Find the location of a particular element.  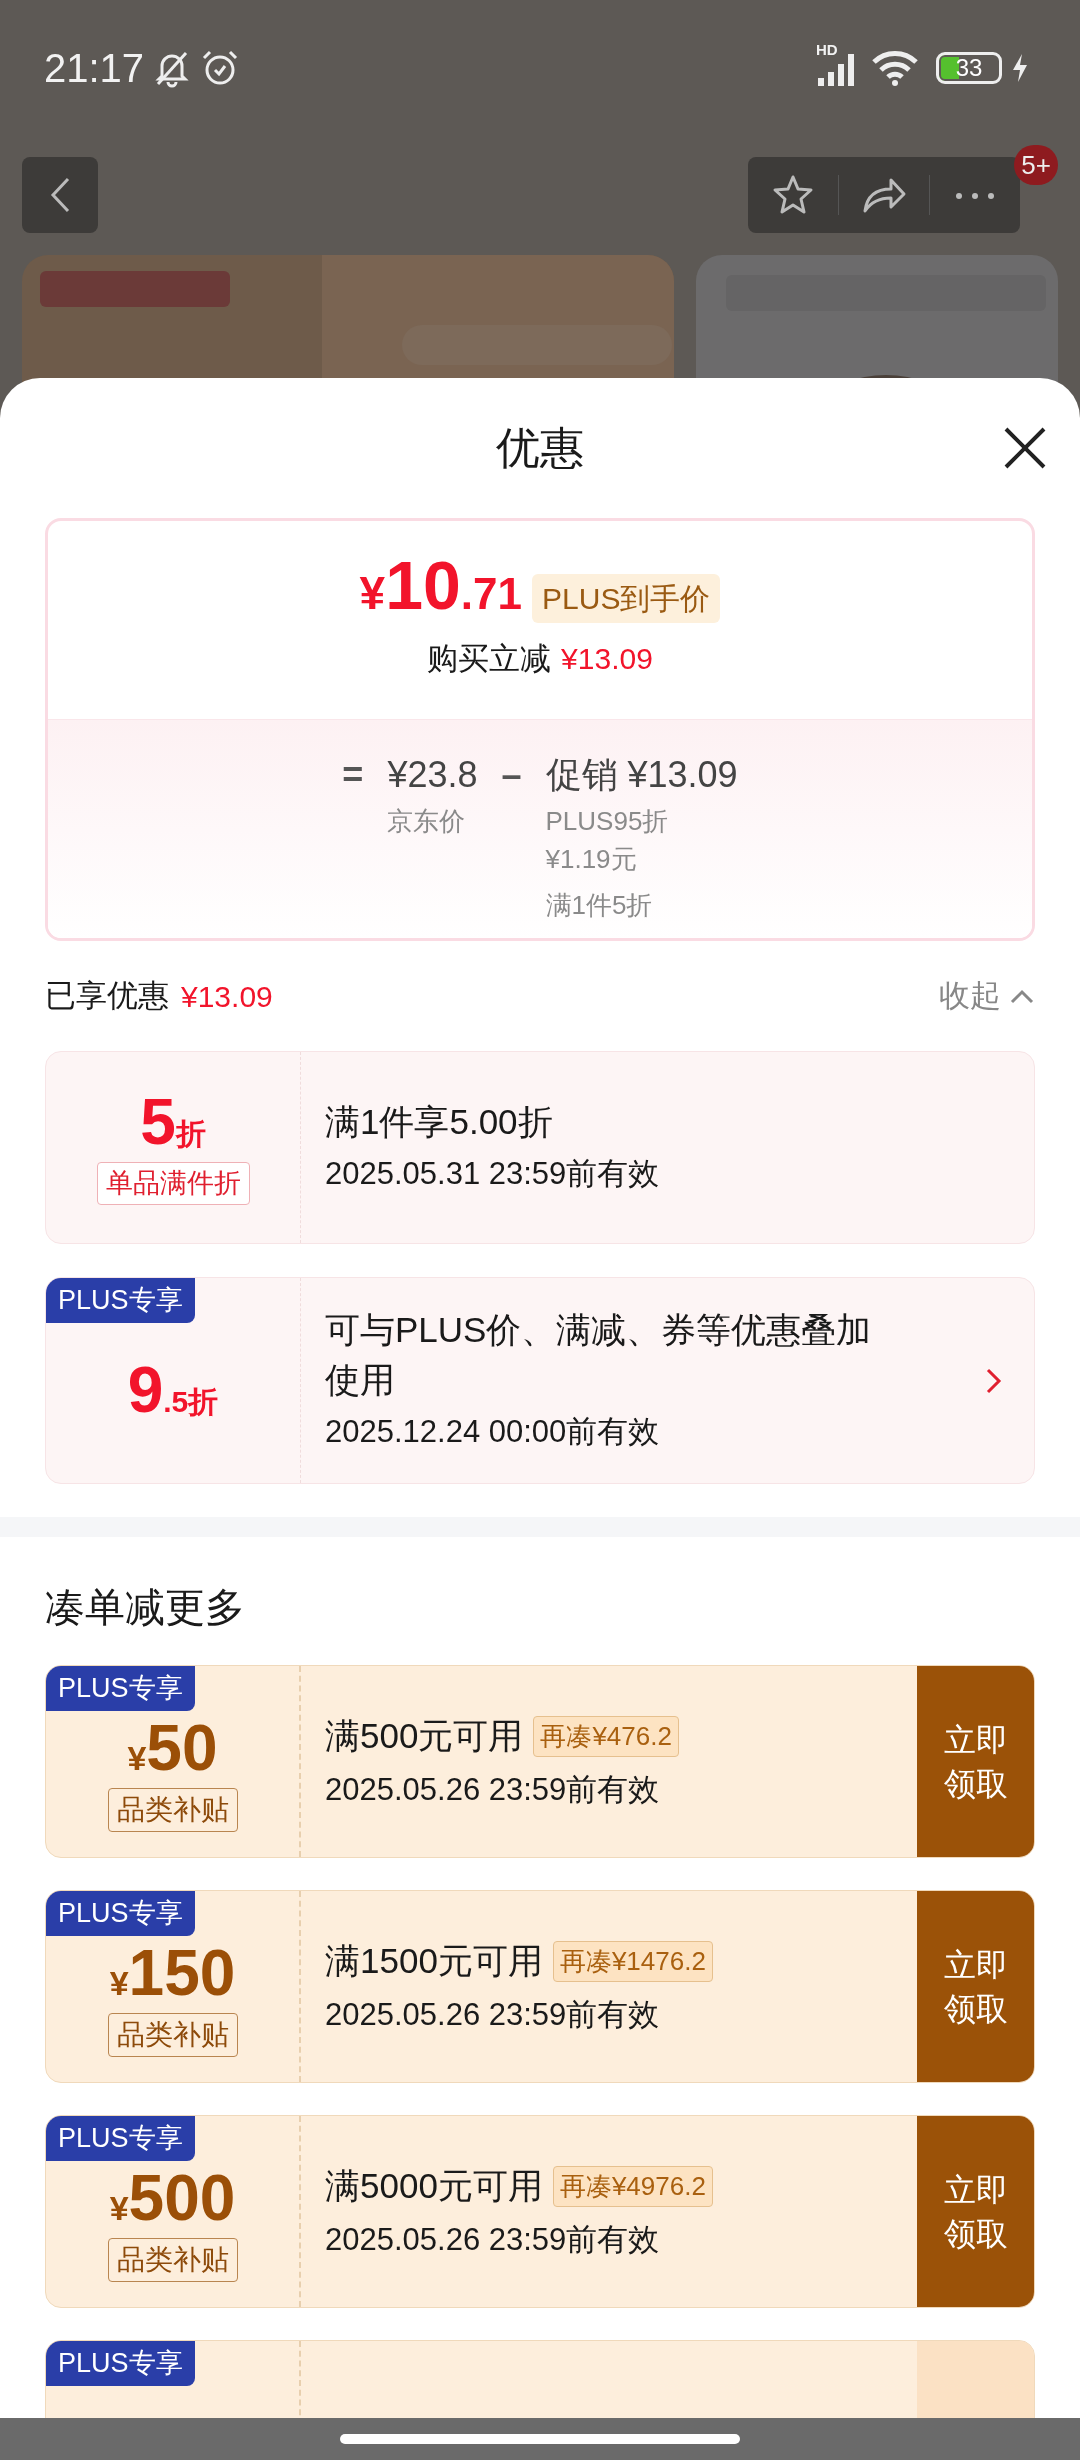

back-icon is located at coordinates (60, 195).